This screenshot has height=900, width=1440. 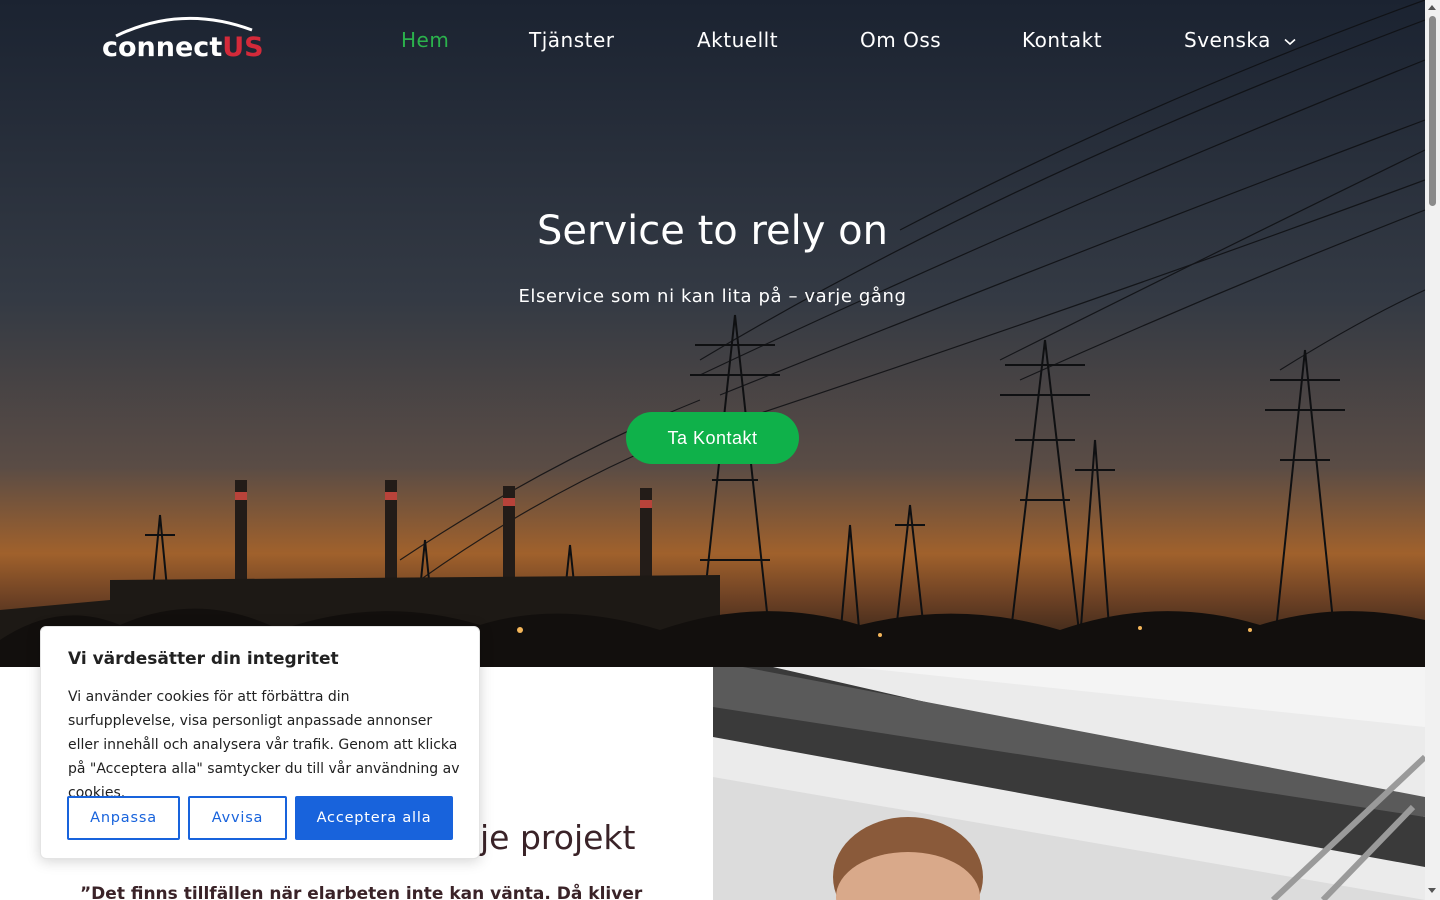 What do you see at coordinates (1432, 890) in the screenshot?
I see `scroll-down-icon` at bounding box center [1432, 890].